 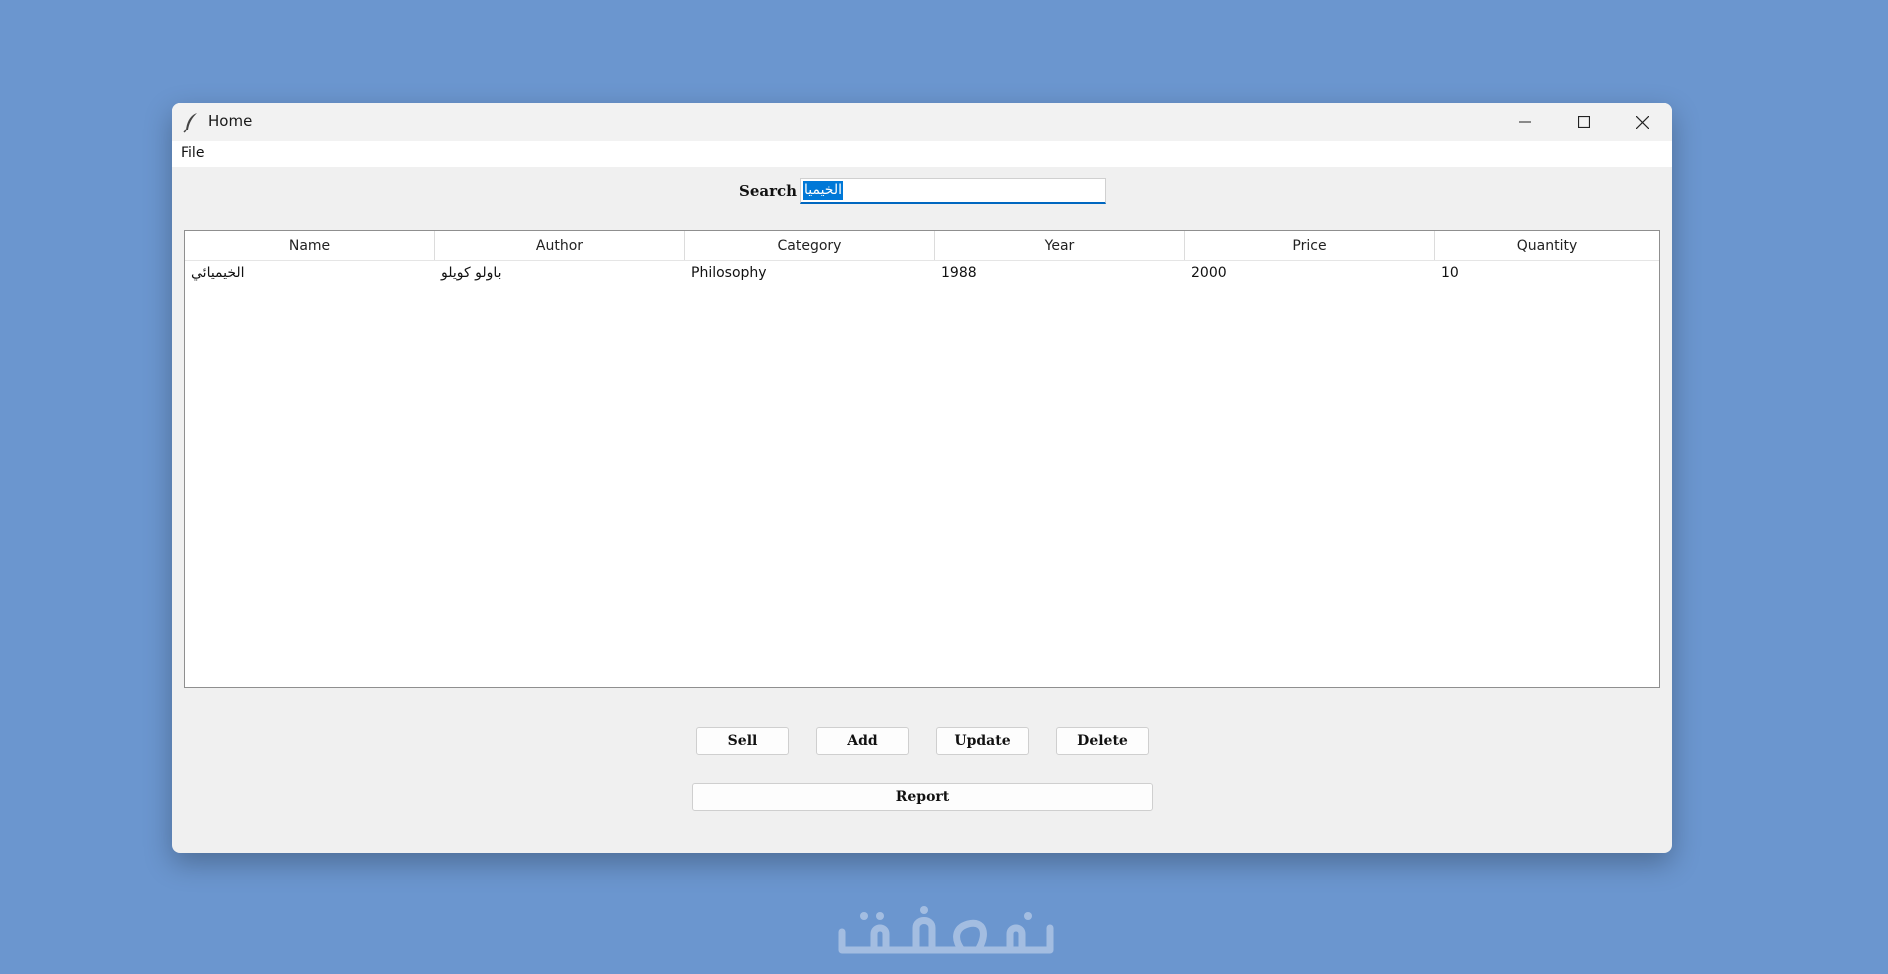 I want to click on window-title: Home, so click(x=230, y=121).